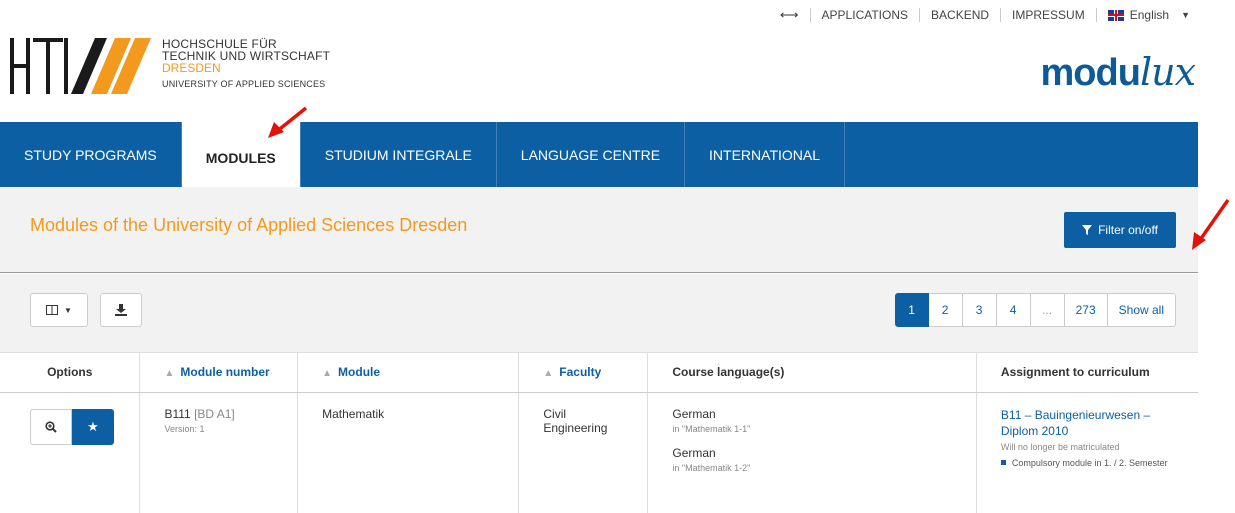 The width and height of the screenshot is (1235, 513). I want to click on language-entry: German in "Mathematik 1-2", so click(812, 459).